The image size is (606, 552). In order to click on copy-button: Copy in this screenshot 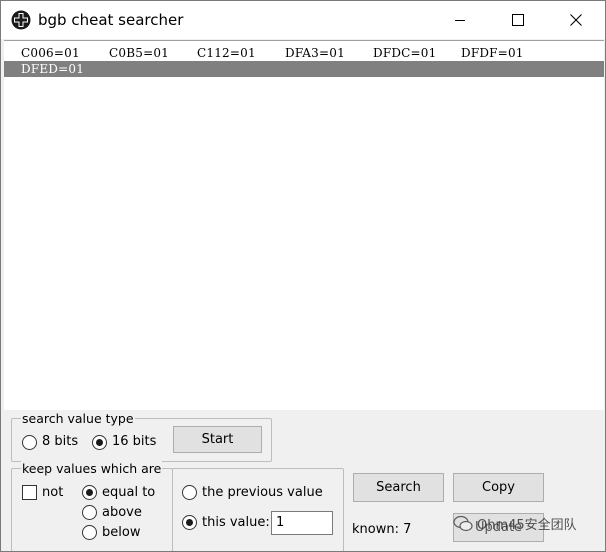, I will do `click(498, 487)`.